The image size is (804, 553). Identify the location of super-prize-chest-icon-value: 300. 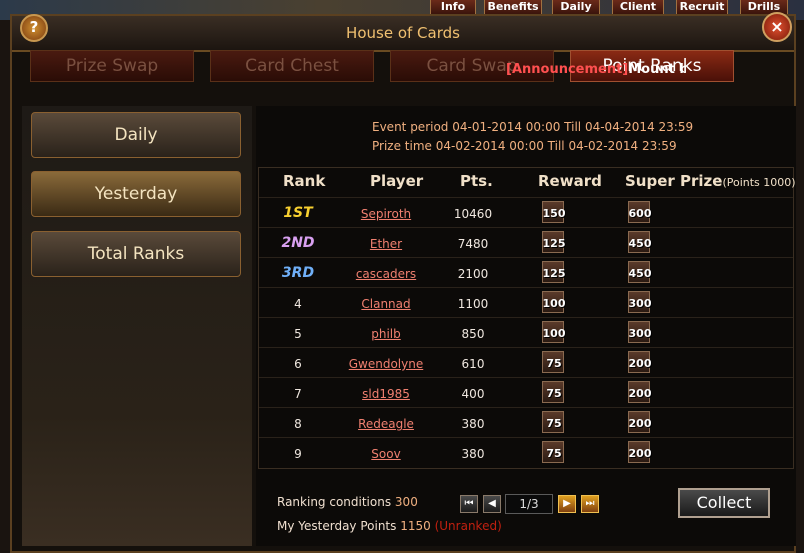
(640, 333).